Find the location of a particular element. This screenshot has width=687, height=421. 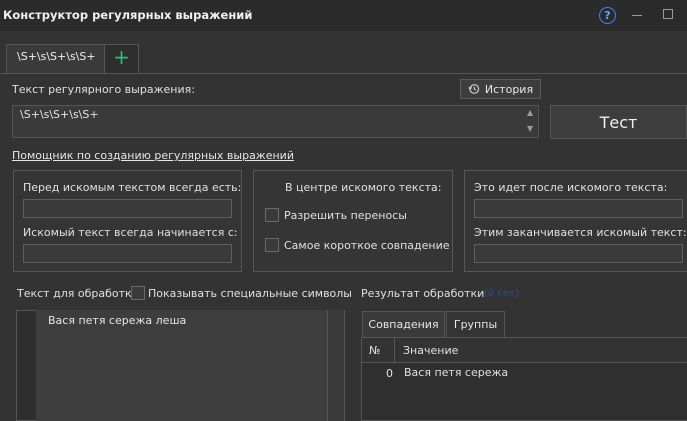

tab-groups: Группы is located at coordinates (475, 324).